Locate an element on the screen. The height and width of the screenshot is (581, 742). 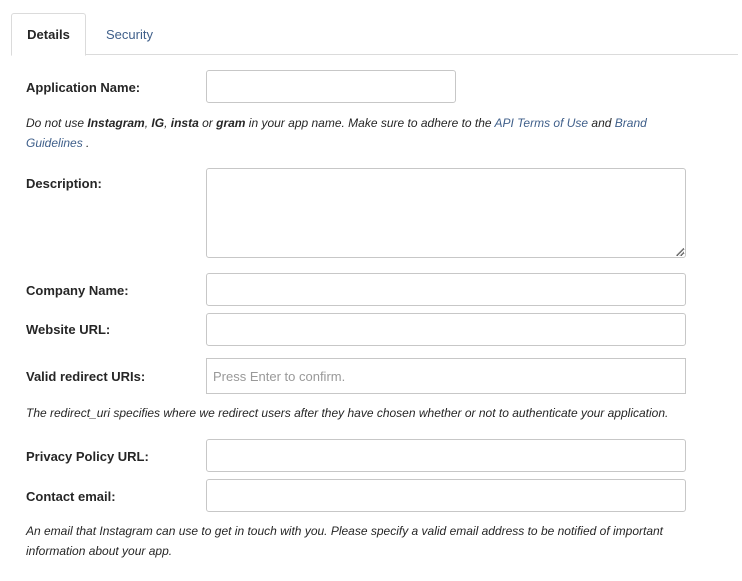
redirect-uris-label: Valid redirect URIs: is located at coordinates (86, 376).